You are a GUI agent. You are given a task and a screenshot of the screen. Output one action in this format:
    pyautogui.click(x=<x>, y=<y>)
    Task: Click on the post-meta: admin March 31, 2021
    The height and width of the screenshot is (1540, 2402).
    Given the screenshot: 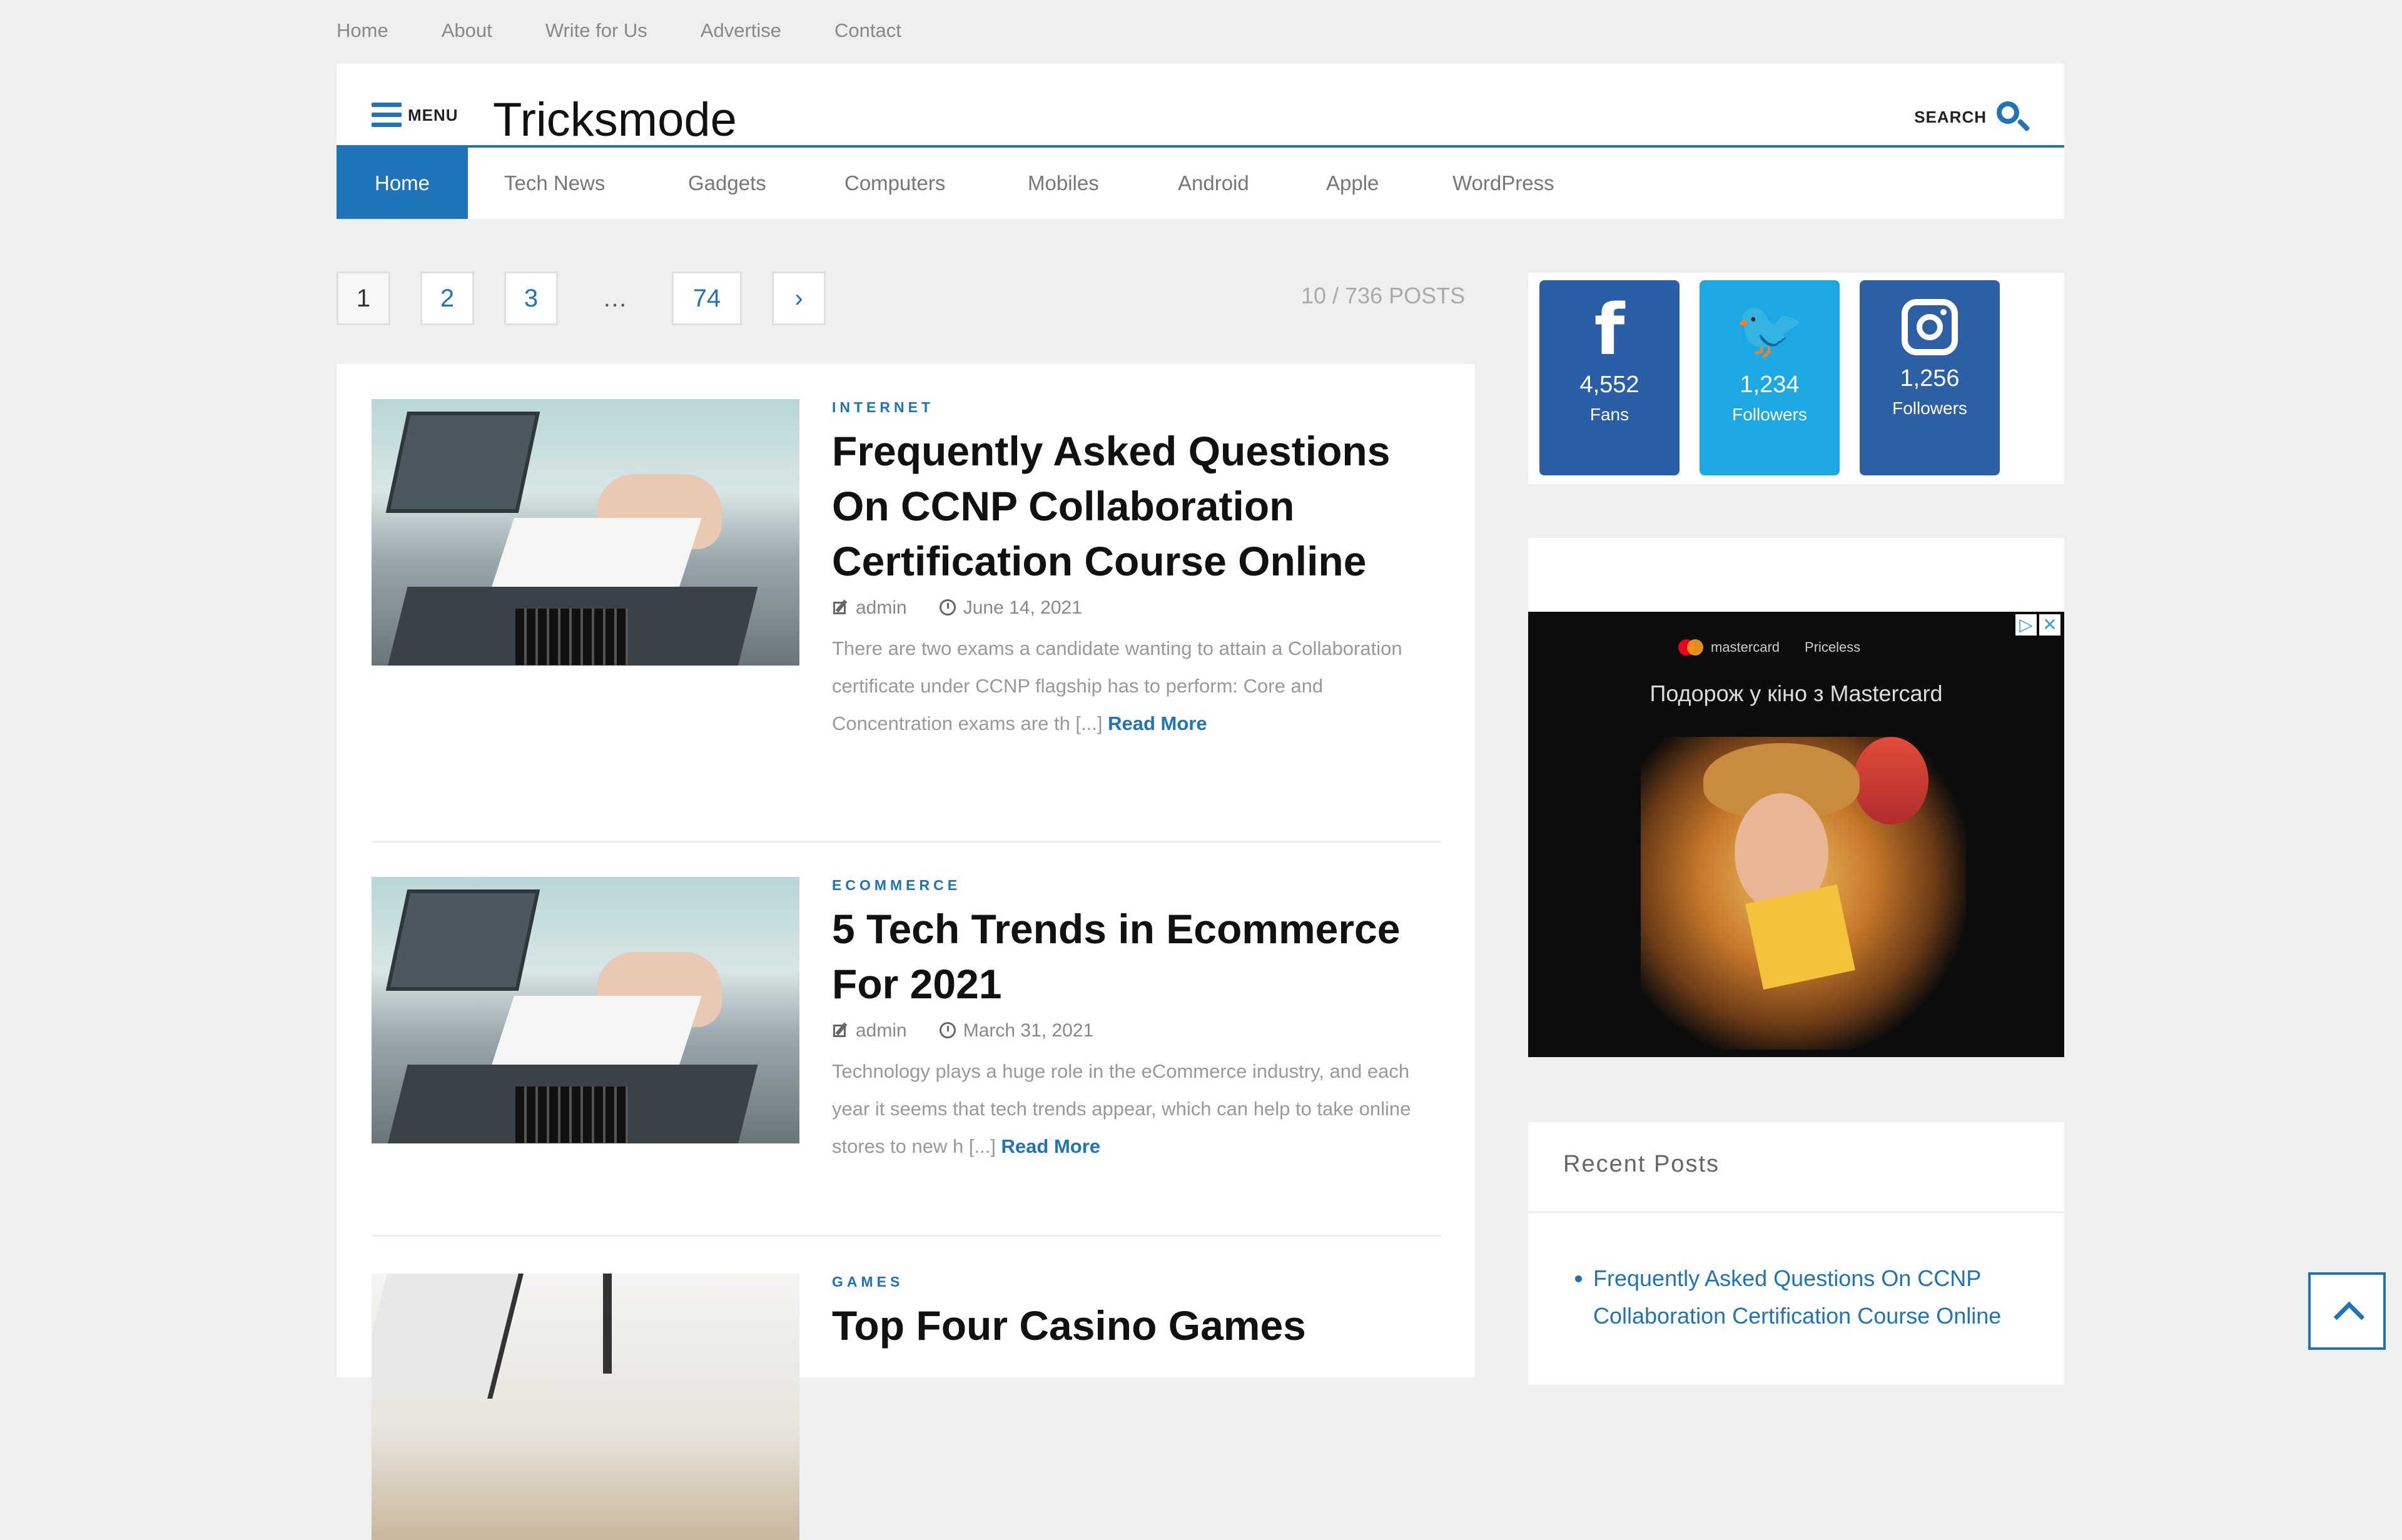 What is the action you would take?
    pyautogui.click(x=1138, y=1030)
    